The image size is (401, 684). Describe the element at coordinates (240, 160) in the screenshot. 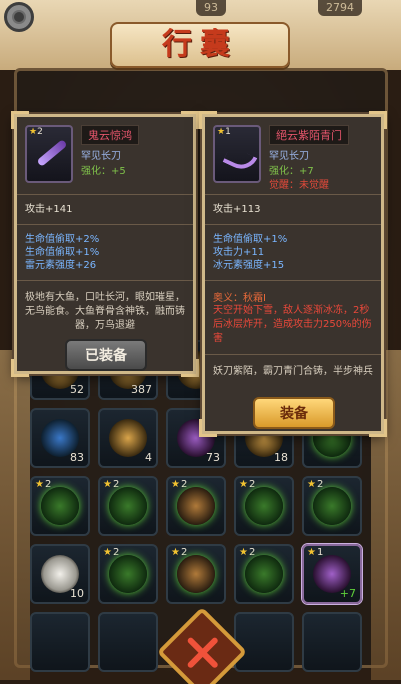

I see `blade-icon` at that location.